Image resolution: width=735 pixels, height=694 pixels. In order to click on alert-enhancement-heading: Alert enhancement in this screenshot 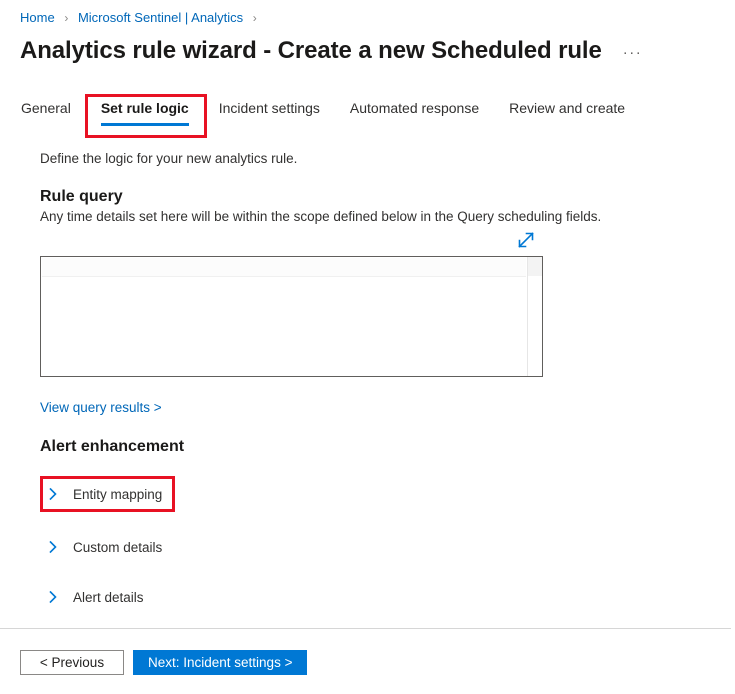, I will do `click(112, 446)`.